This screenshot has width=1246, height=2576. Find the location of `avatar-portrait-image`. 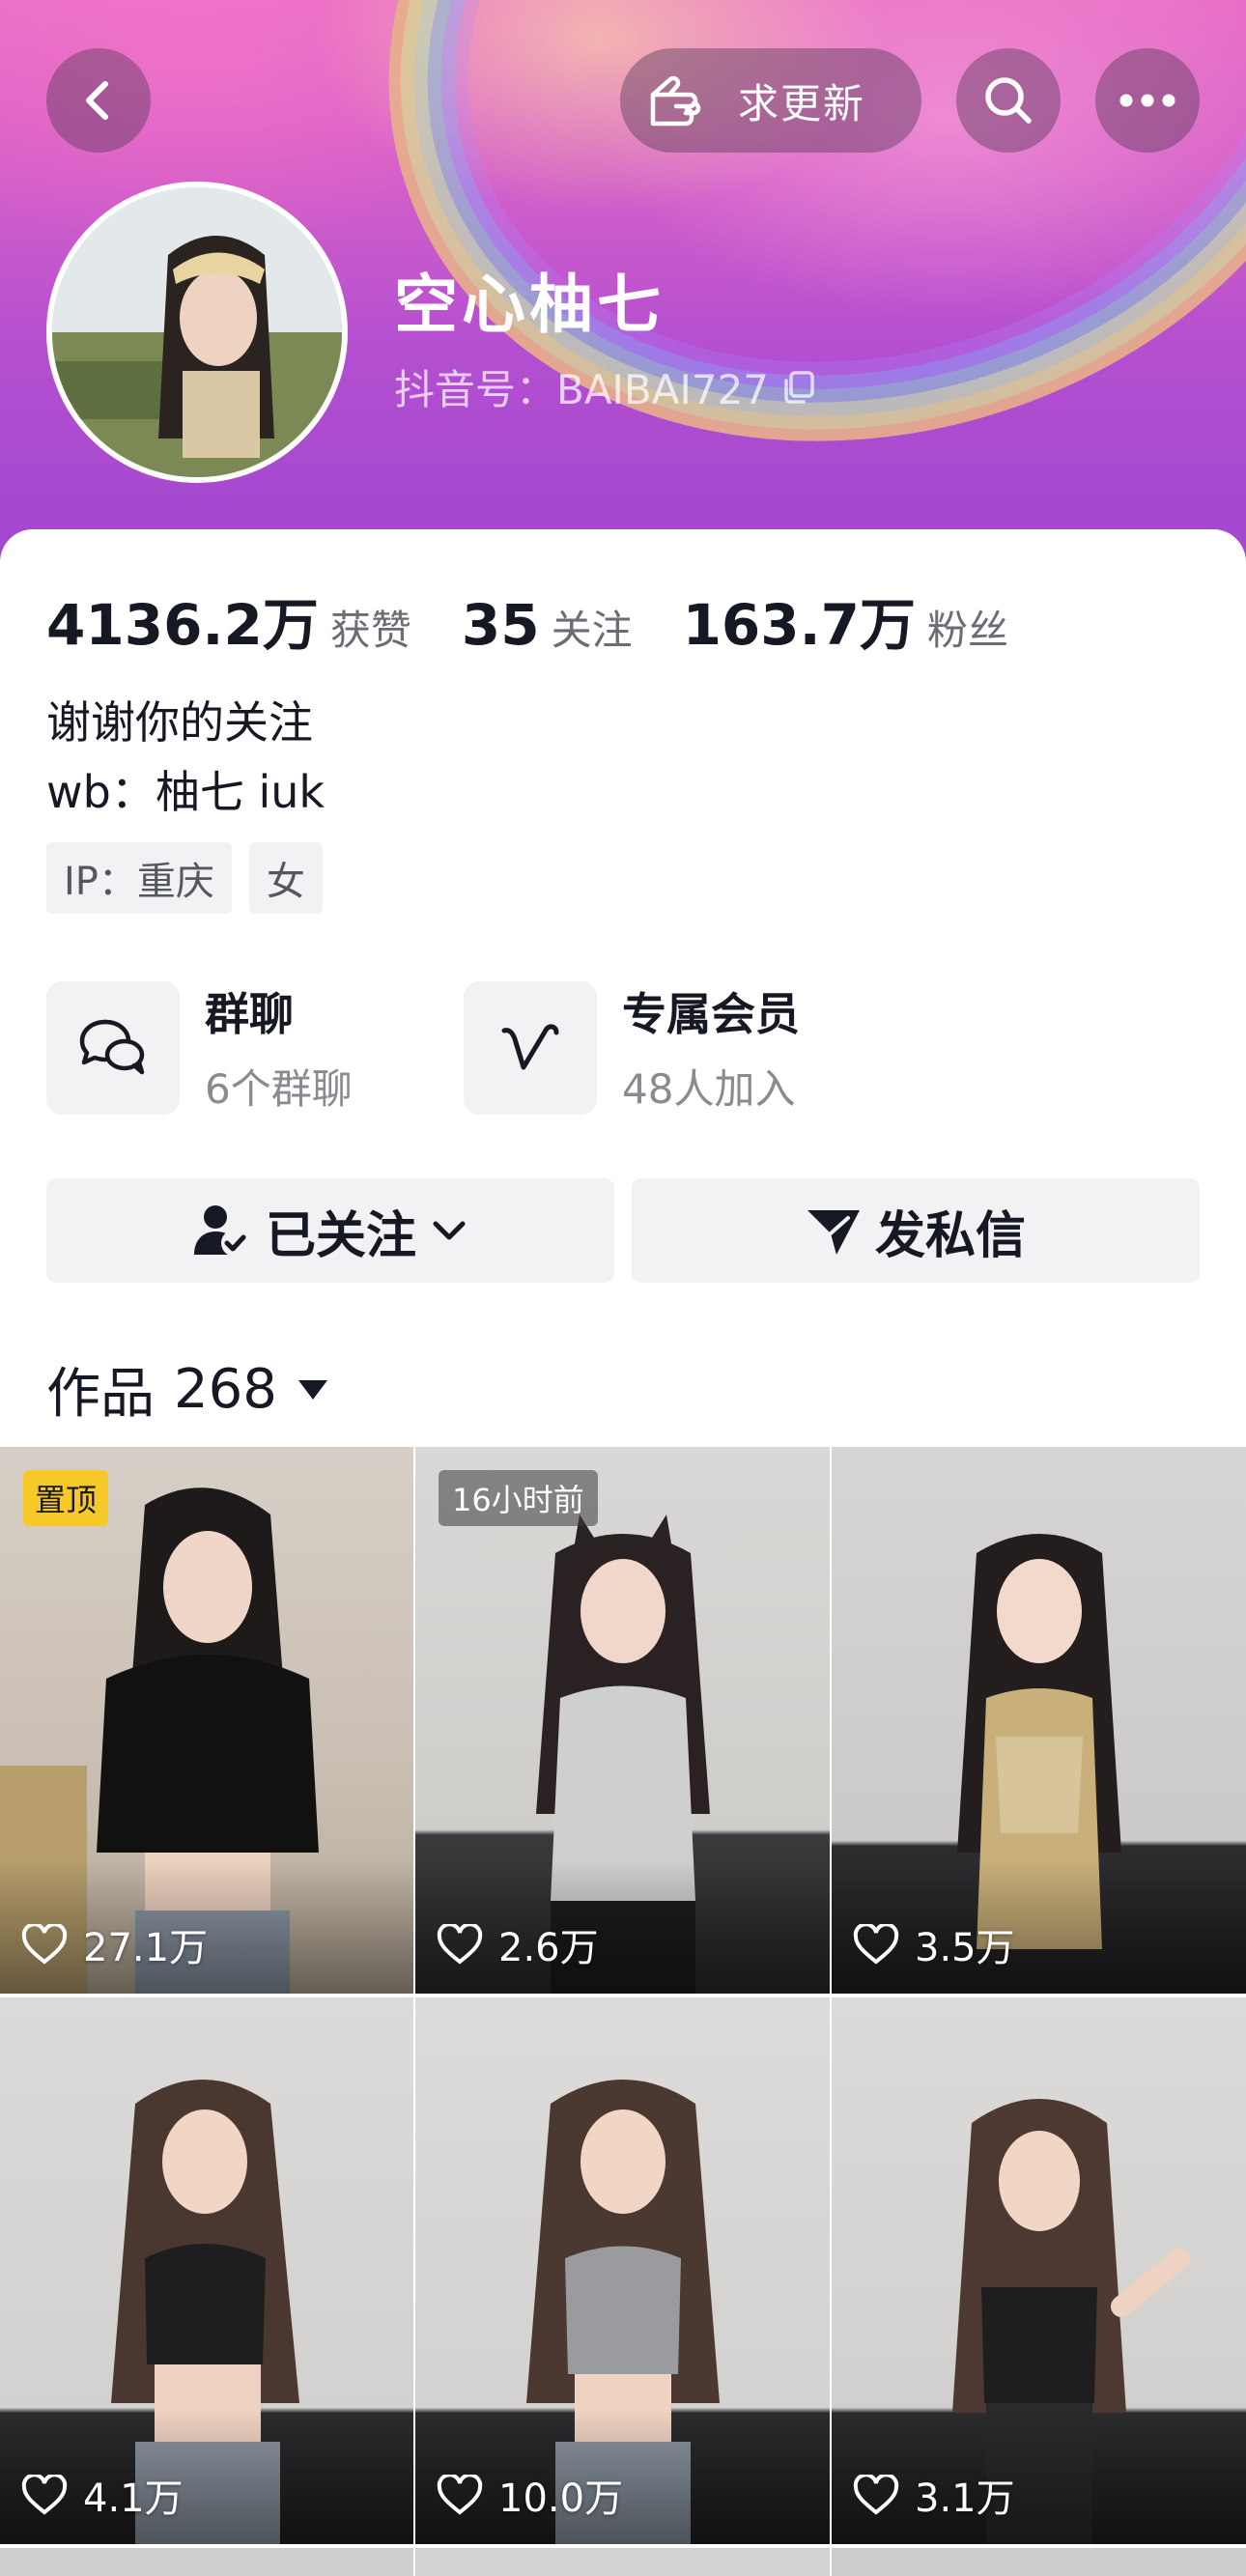

avatar-portrait-image is located at coordinates (197, 332).